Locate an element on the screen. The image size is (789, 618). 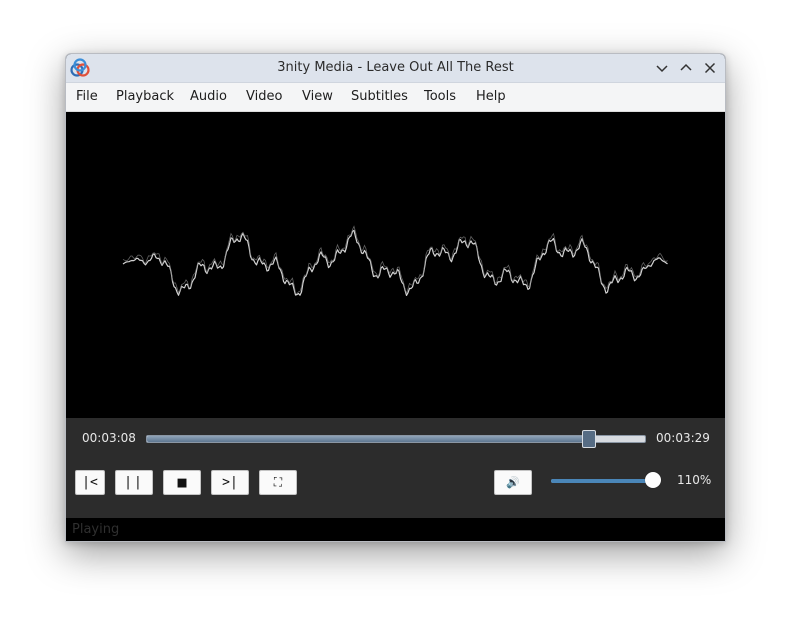
control-panel: 00:03:08 00:03:29 |< || ■ >| ⛶ 🔊 110% is located at coordinates (395, 468).